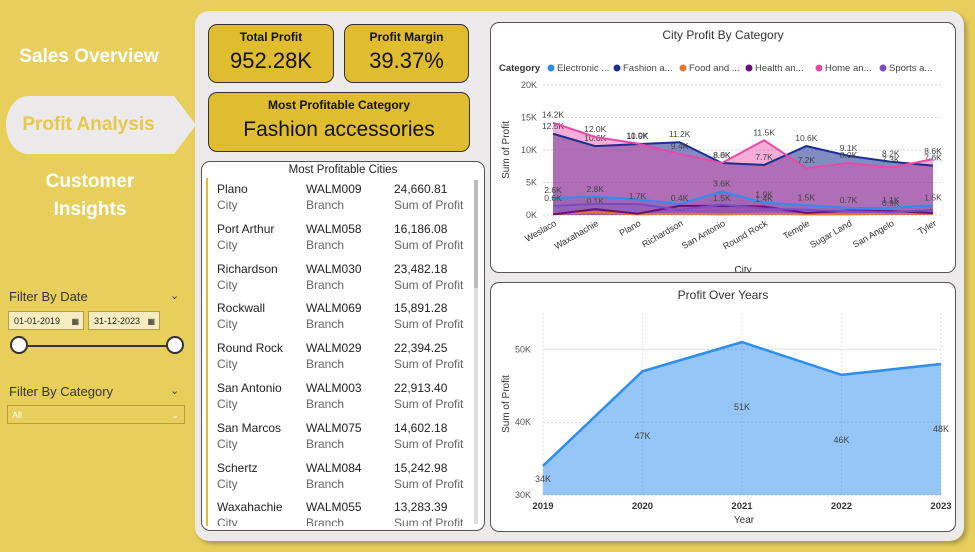 This screenshot has height=552, width=975. What do you see at coordinates (250, 507) in the screenshot?
I see `city-cell: Waxahachie` at bounding box center [250, 507].